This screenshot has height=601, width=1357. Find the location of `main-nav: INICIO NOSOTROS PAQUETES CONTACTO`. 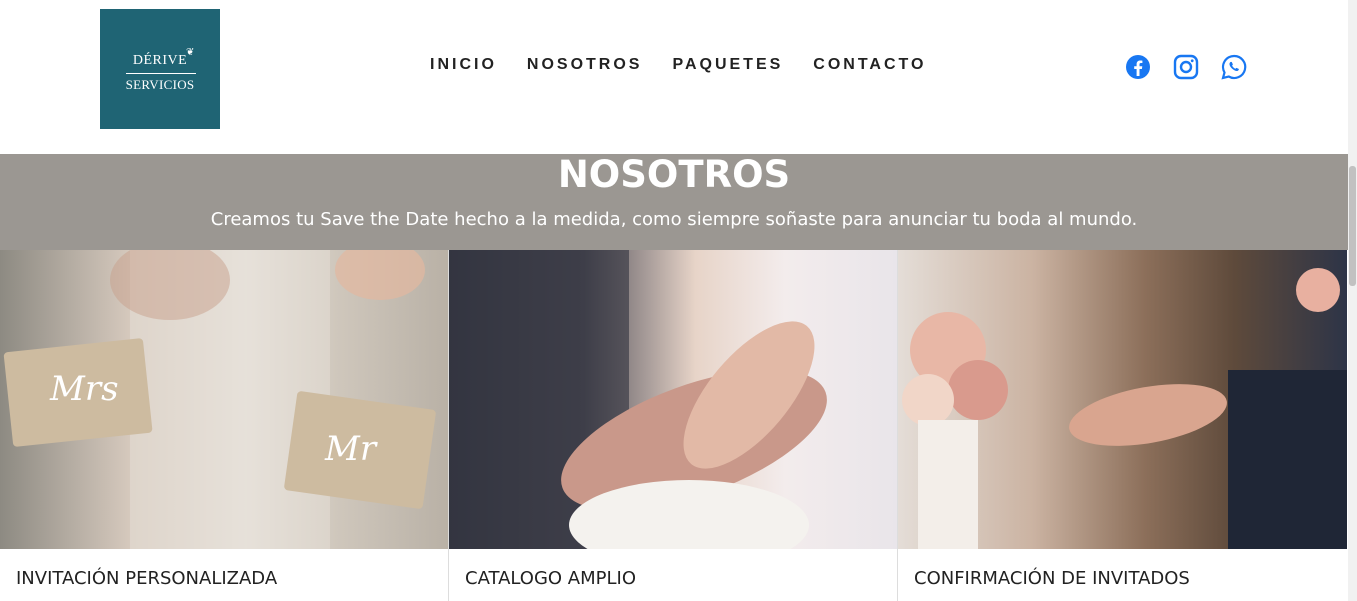

main-nav: INICIO NOSOTROS PAQUETES CONTACTO is located at coordinates (693, 65).